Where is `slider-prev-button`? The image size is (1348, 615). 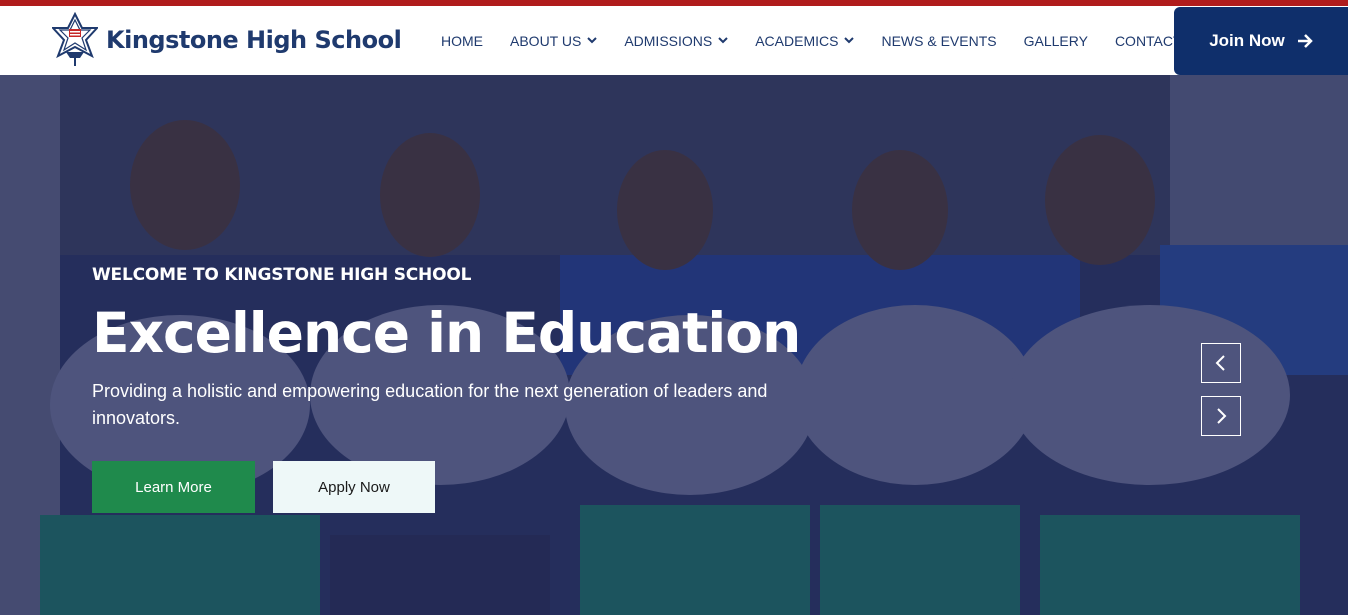
slider-prev-button is located at coordinates (1221, 363).